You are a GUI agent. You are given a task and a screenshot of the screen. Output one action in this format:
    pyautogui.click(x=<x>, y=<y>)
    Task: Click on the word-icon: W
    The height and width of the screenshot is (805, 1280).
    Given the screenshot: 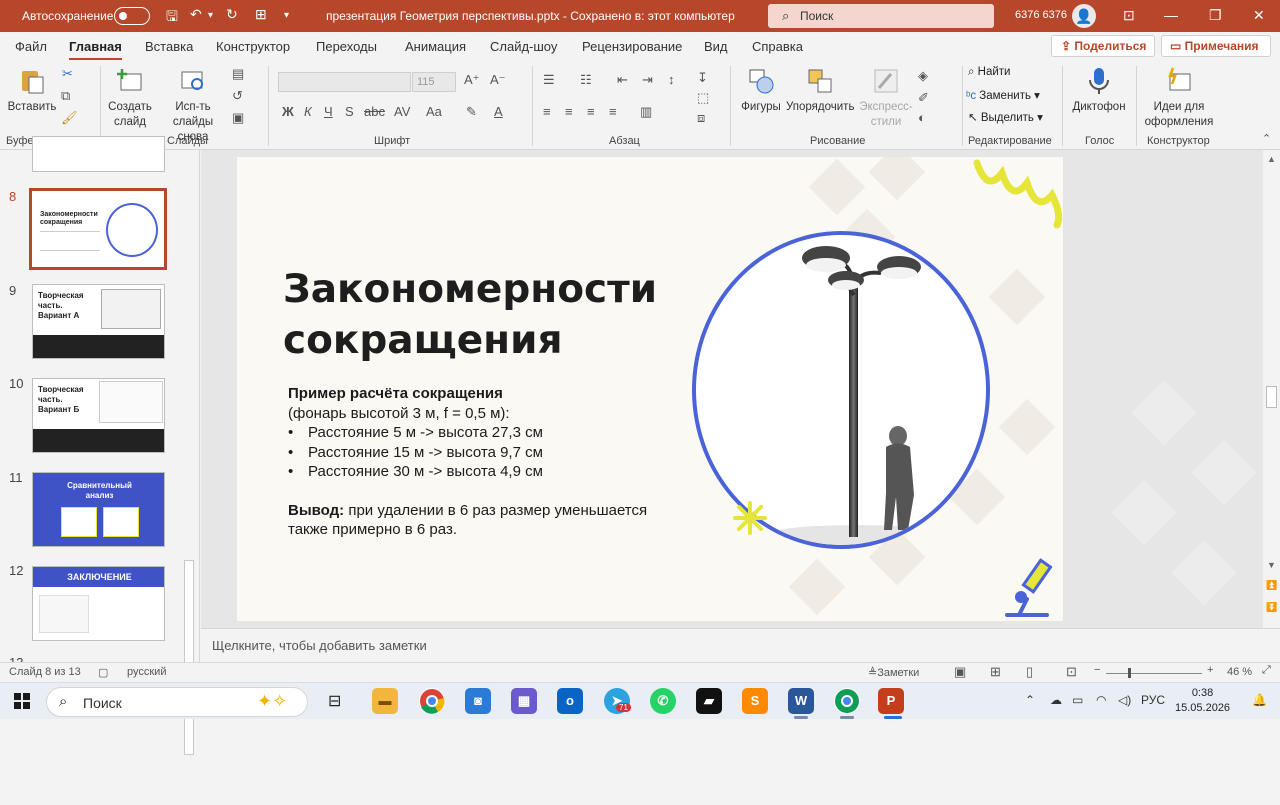 What is the action you would take?
    pyautogui.click(x=801, y=701)
    